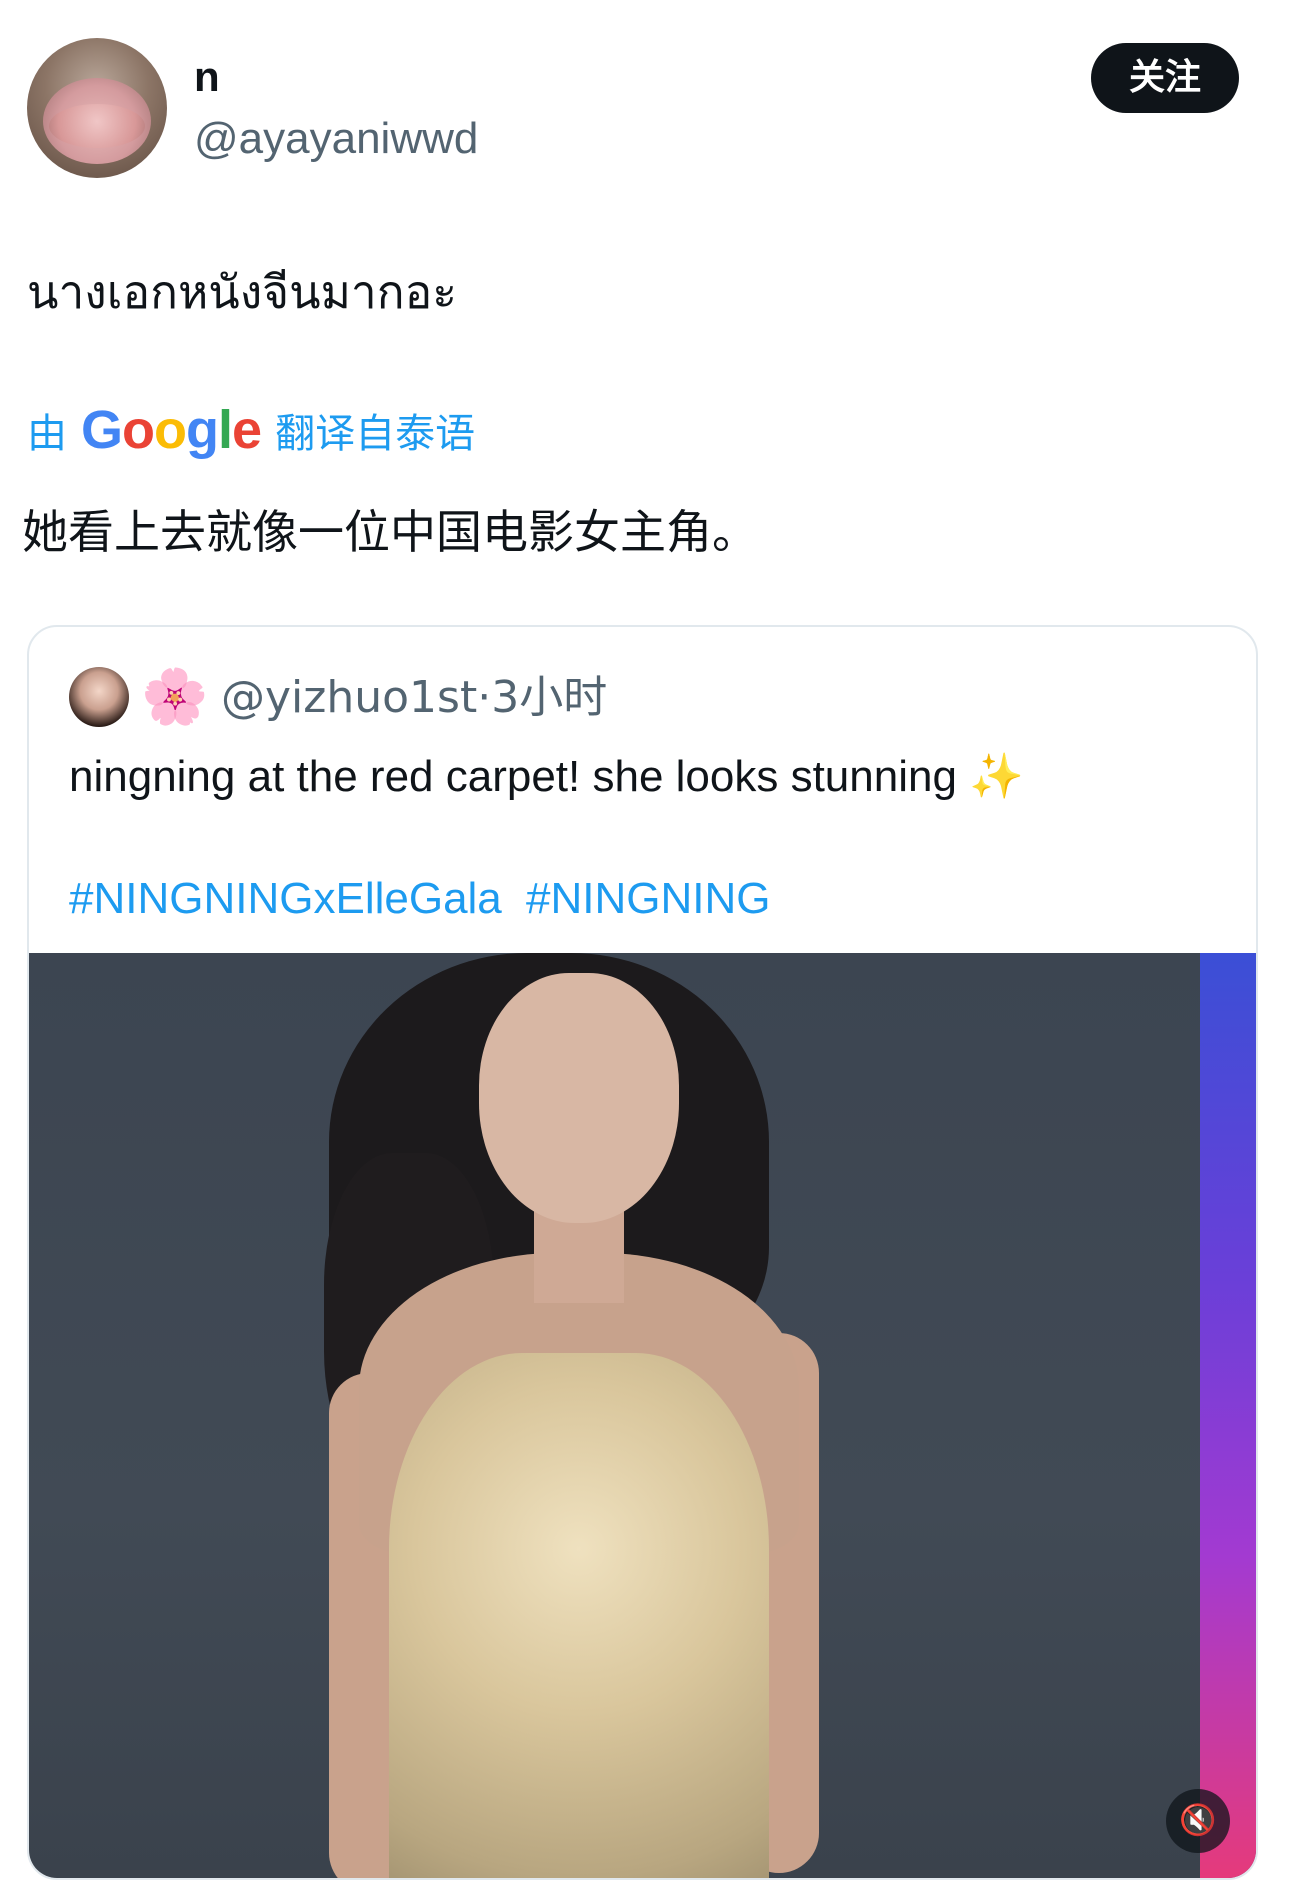 The image size is (1290, 1883). Describe the element at coordinates (242, 292) in the screenshot. I see `post-text: นางเอกหนังจีนมากอะ` at that location.